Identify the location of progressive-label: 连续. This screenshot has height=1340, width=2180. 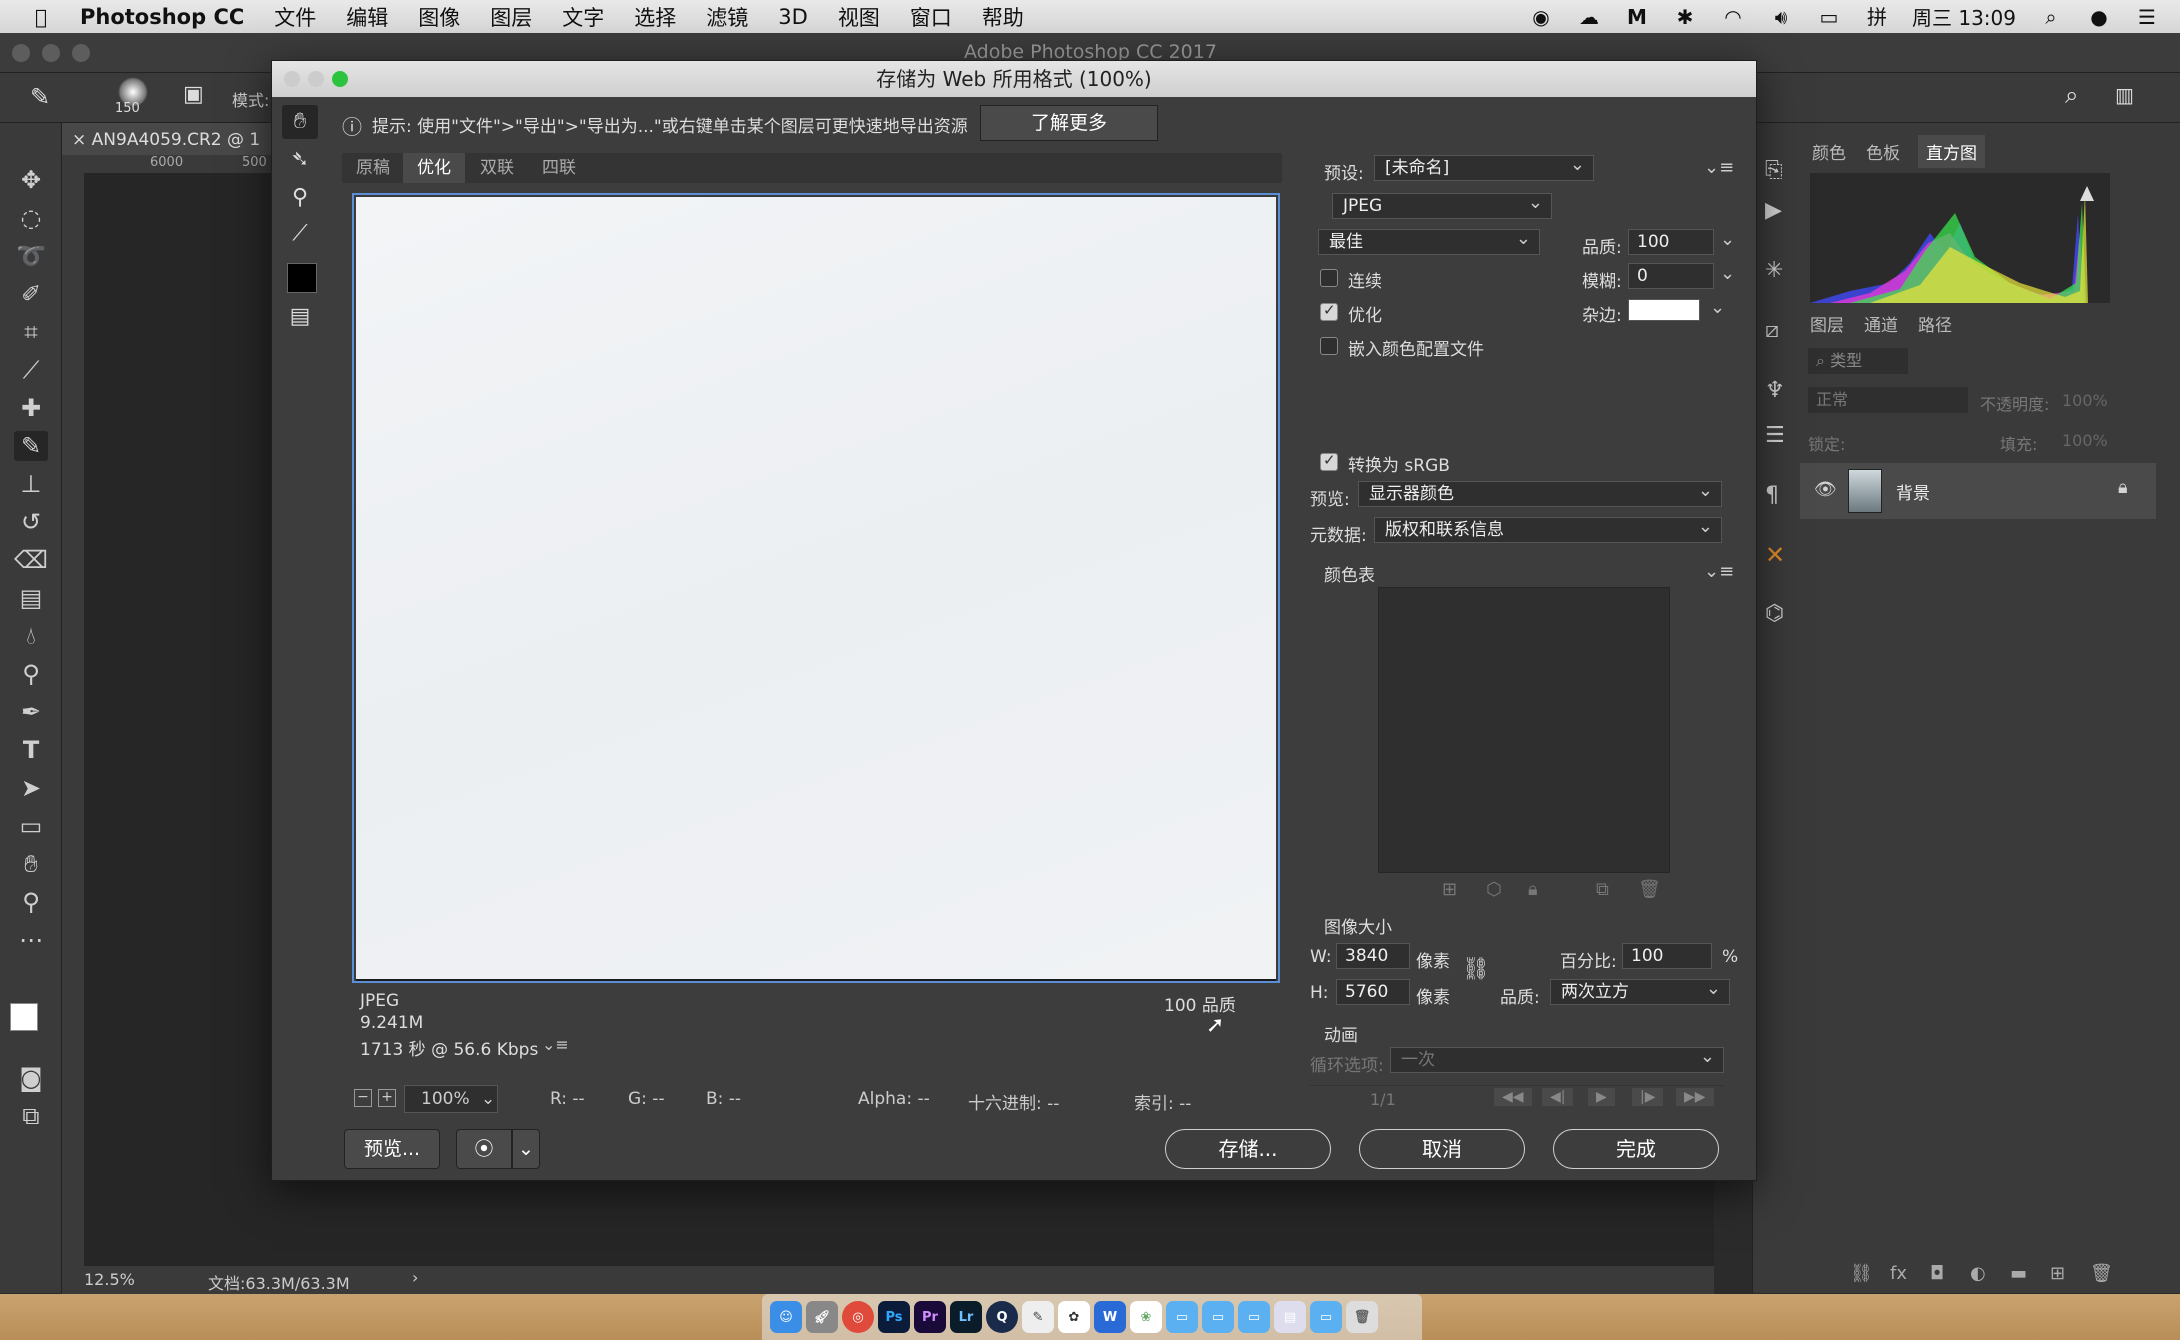
(1365, 279).